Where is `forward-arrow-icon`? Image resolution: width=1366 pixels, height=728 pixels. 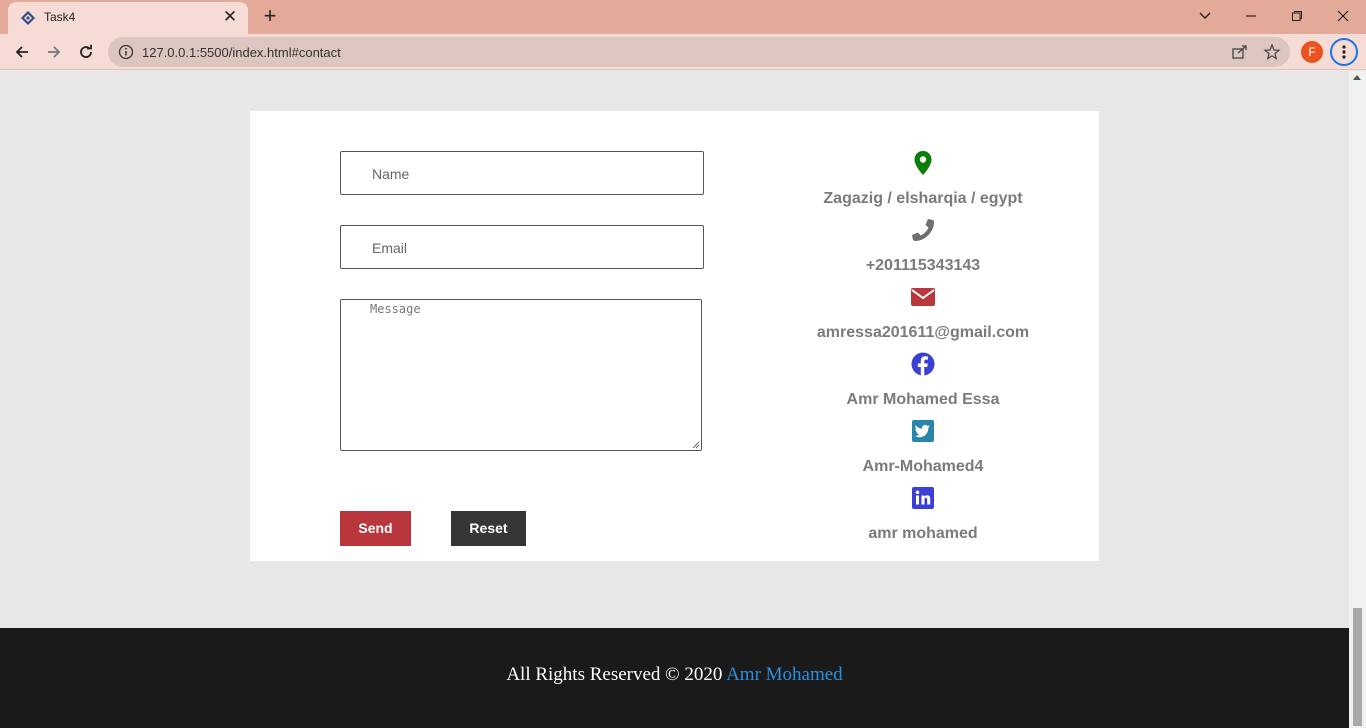 forward-arrow-icon is located at coordinates (54, 52).